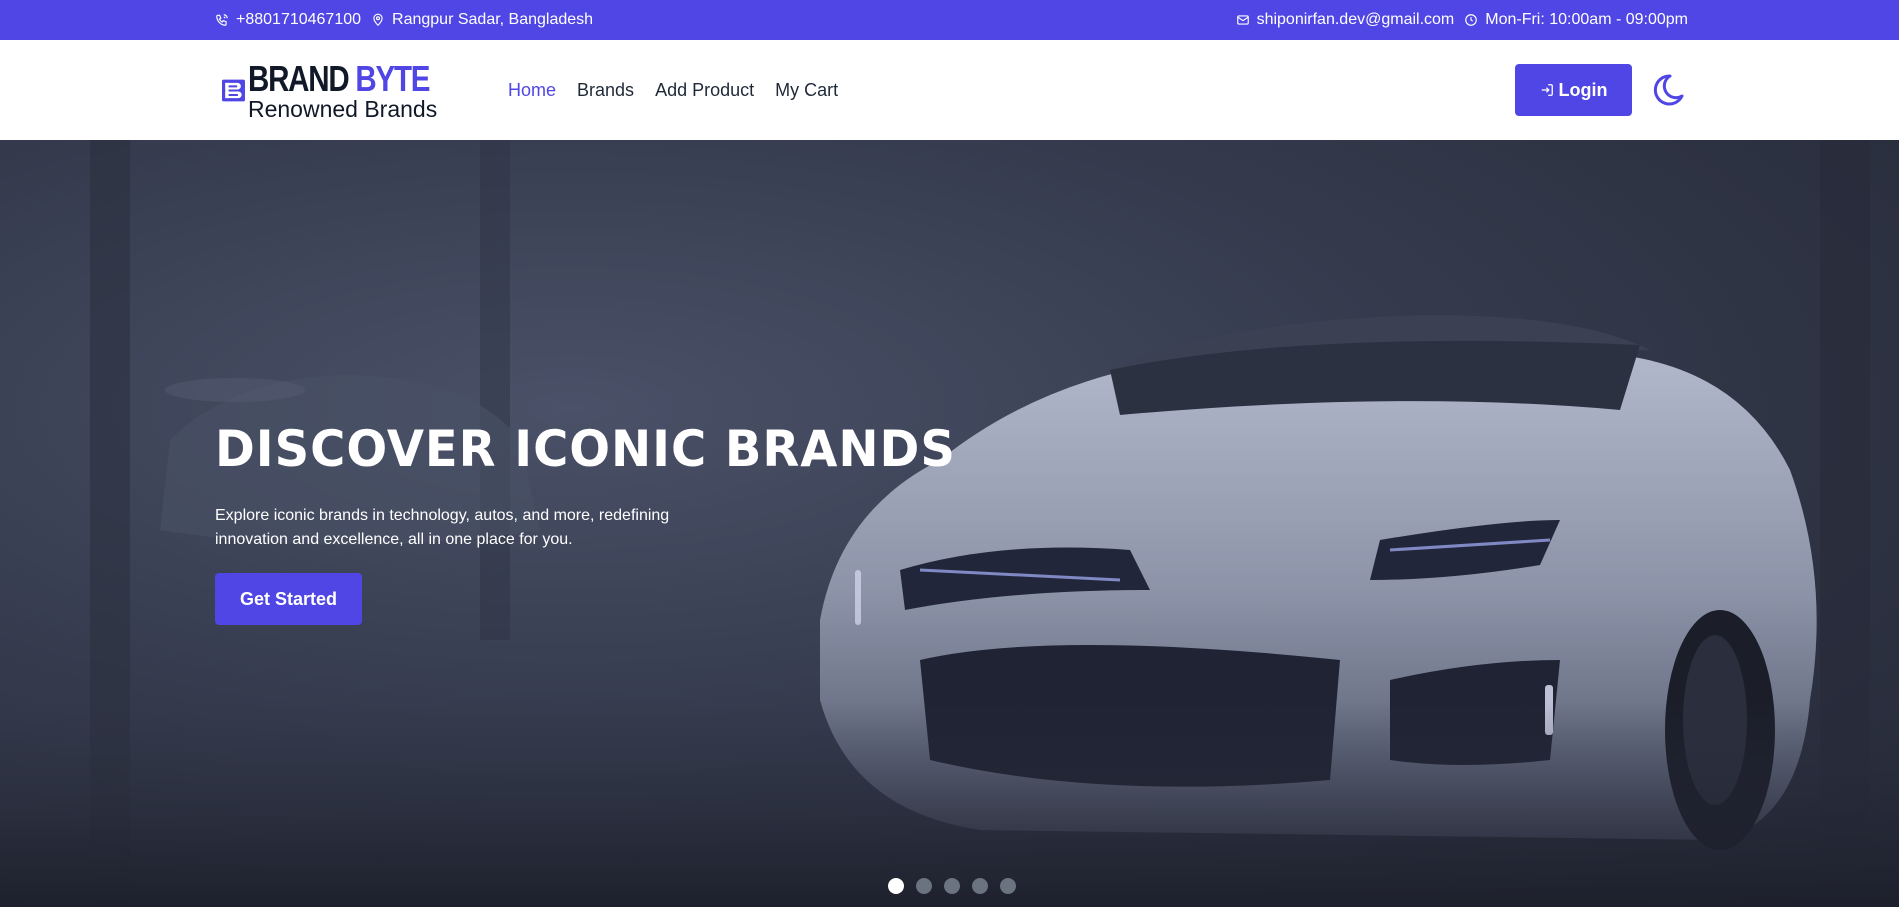 The width and height of the screenshot is (1899, 907). What do you see at coordinates (605, 90) in the screenshot?
I see `nav-item-brands: Brands` at bounding box center [605, 90].